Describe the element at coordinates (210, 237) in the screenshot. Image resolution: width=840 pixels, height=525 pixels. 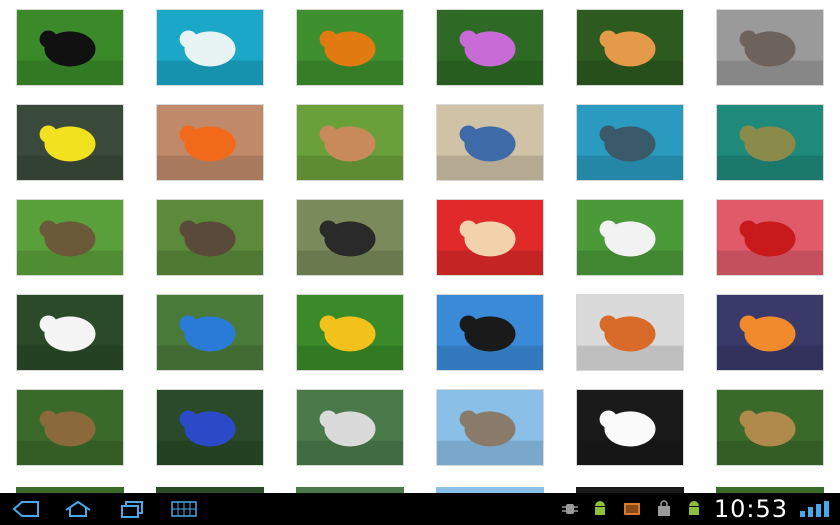
I see `duck-family-photo` at that location.